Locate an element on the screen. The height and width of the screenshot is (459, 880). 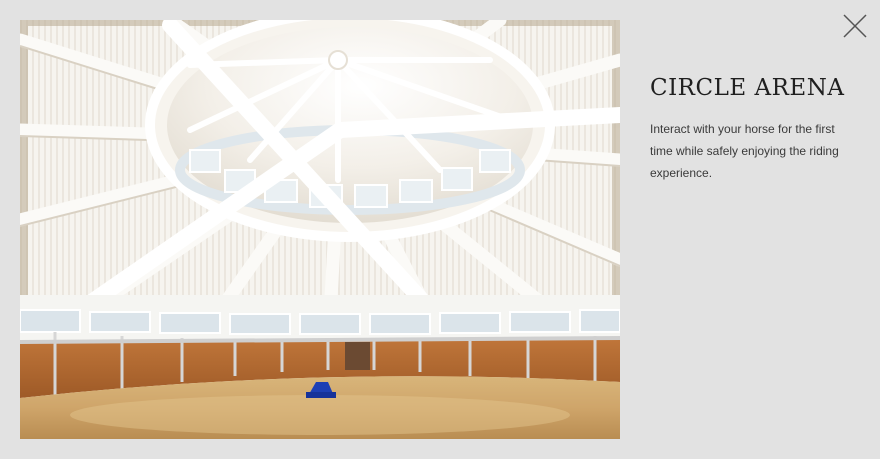
close-button is located at coordinates (855, 26).